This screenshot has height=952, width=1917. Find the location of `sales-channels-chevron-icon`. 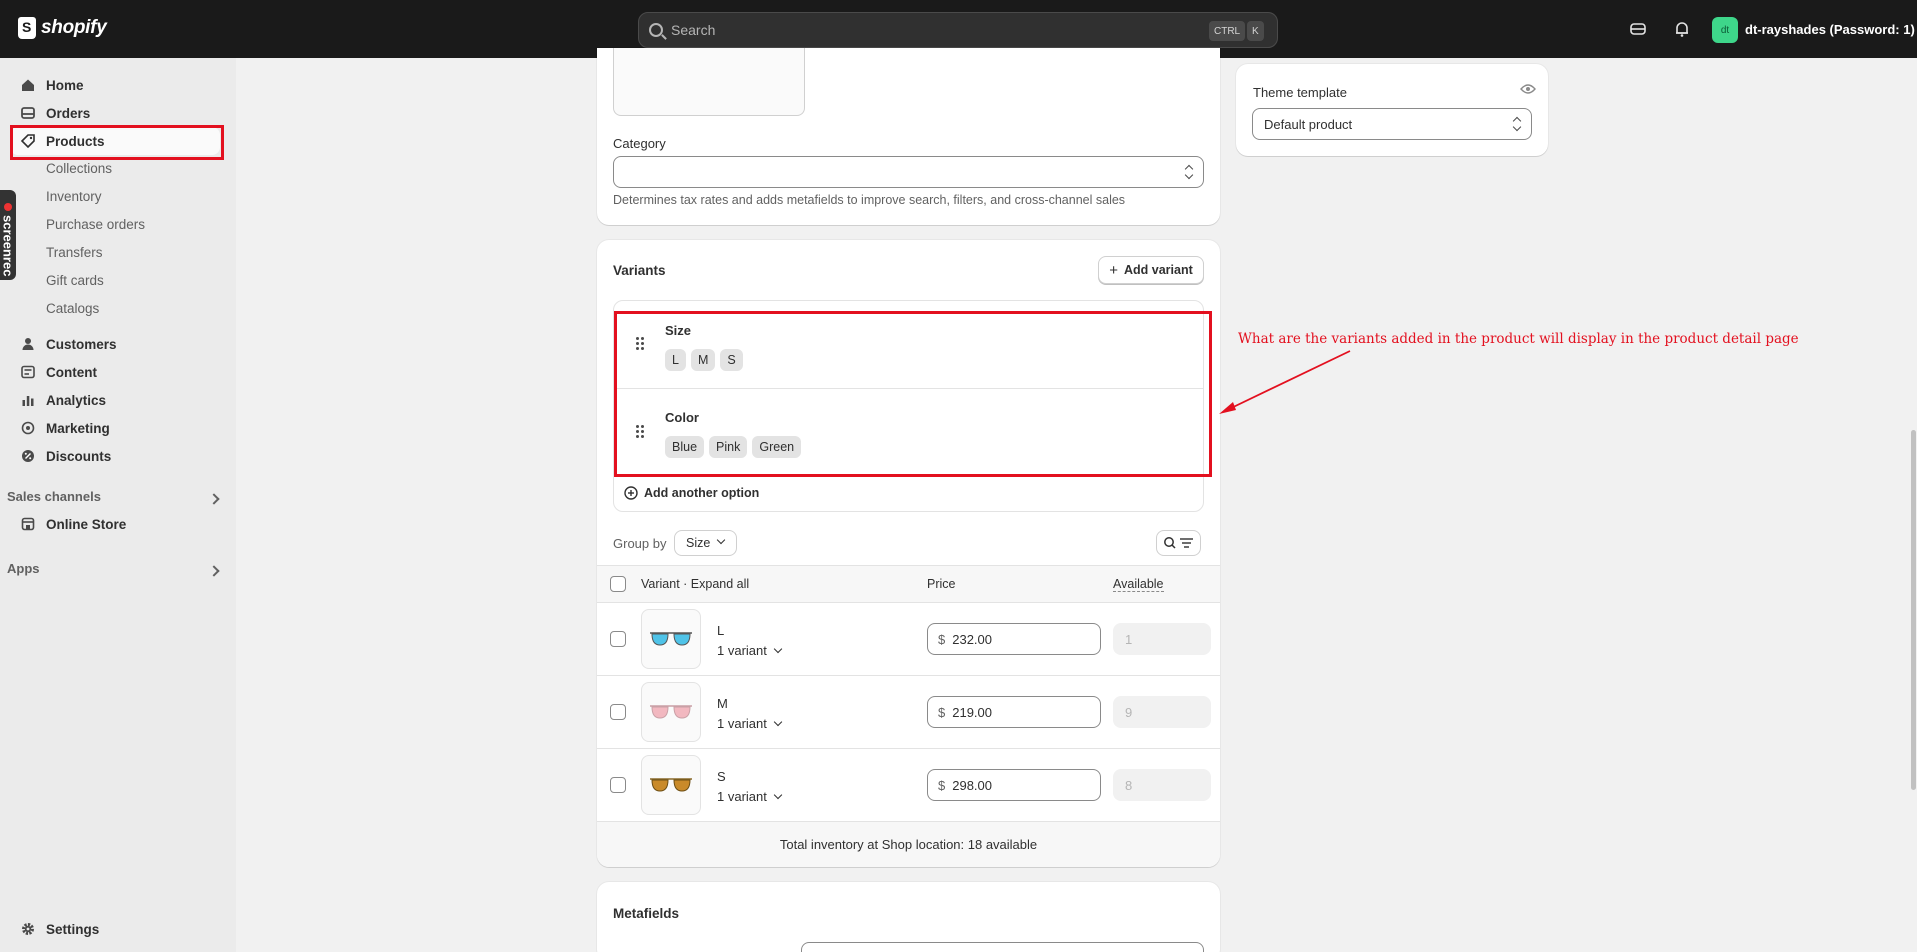

sales-channels-chevron-icon is located at coordinates (214, 499).